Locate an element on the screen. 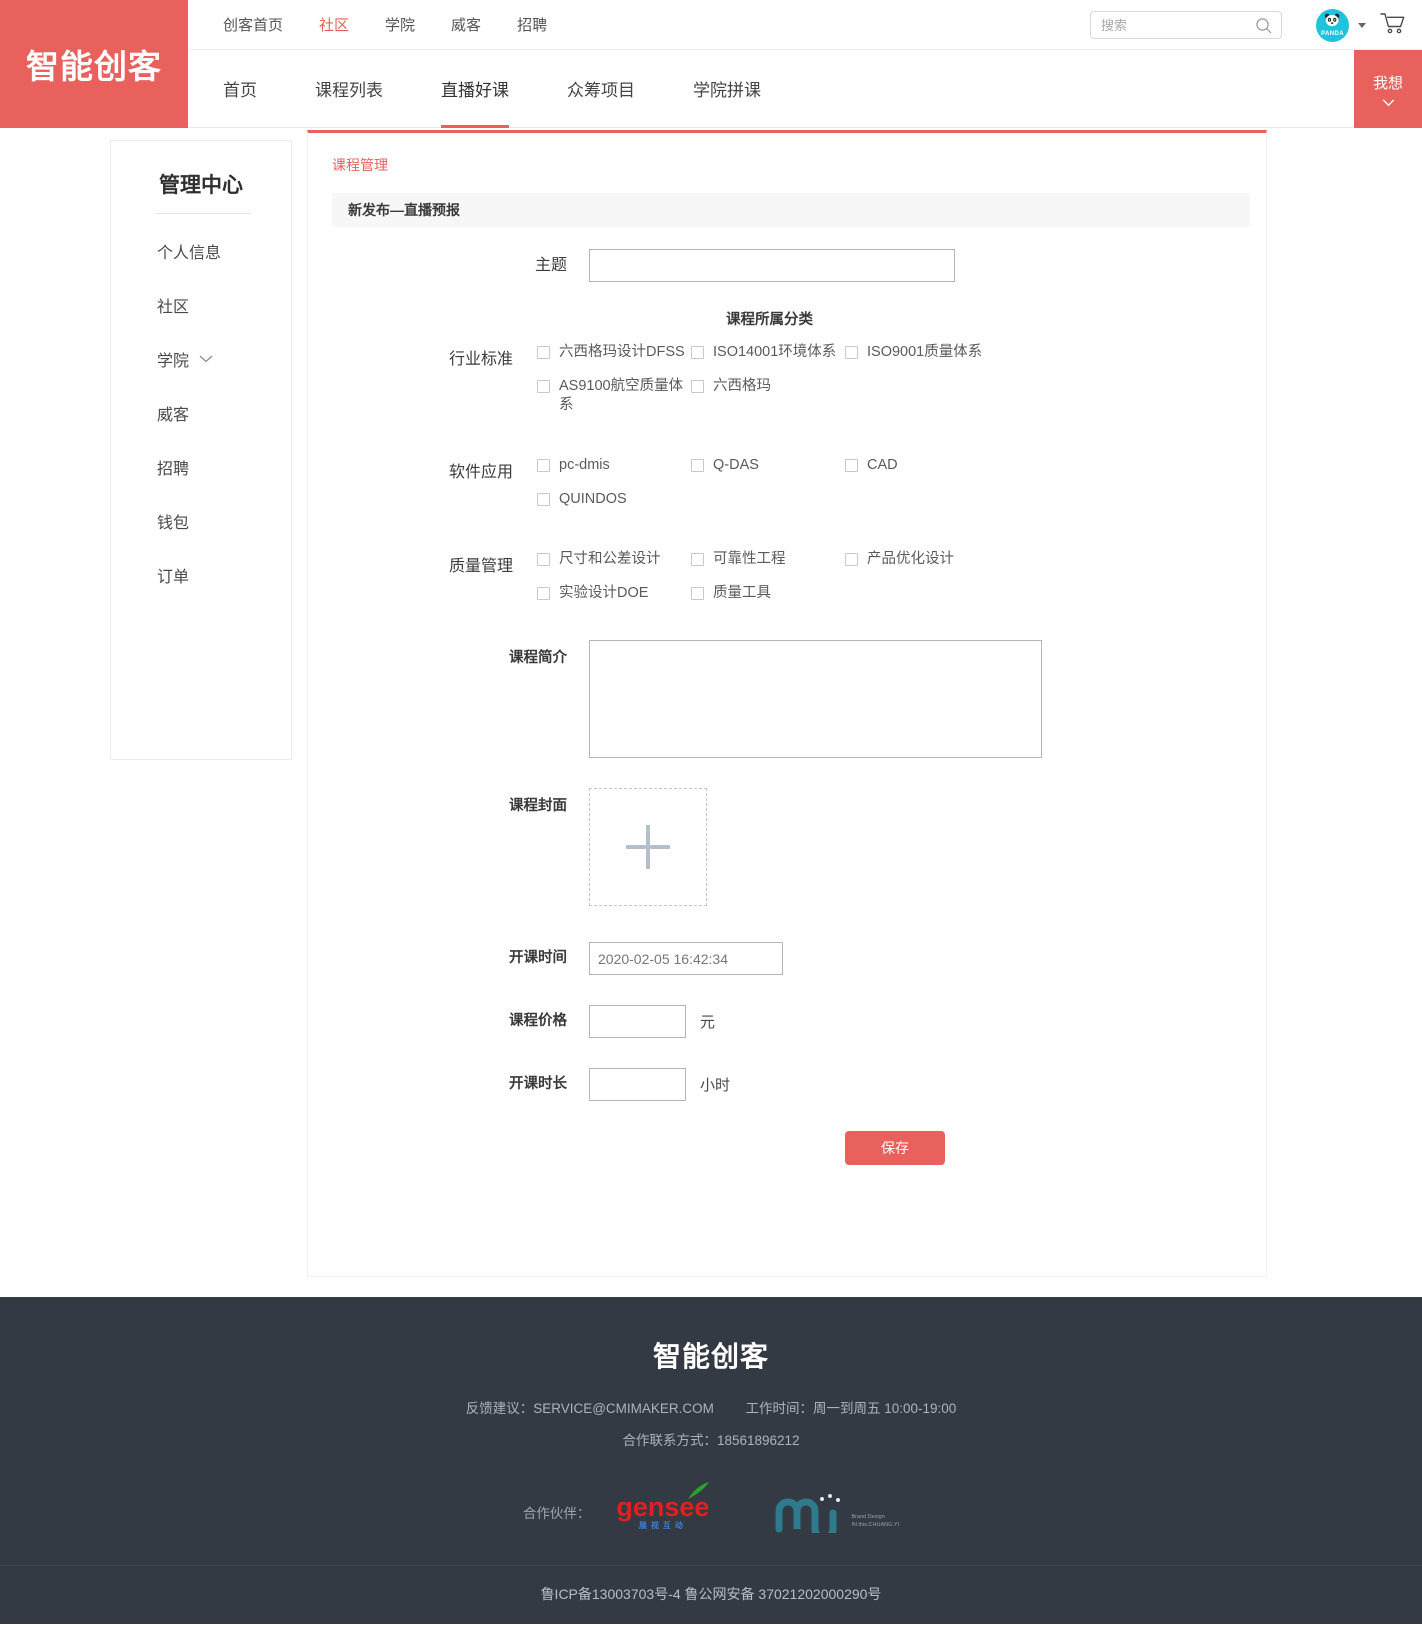 Image resolution: width=1422 pixels, height=1628 pixels. footer-feedback: 反馈建议：SERVICE@CMIMAKER.COM is located at coordinates (589, 1408).